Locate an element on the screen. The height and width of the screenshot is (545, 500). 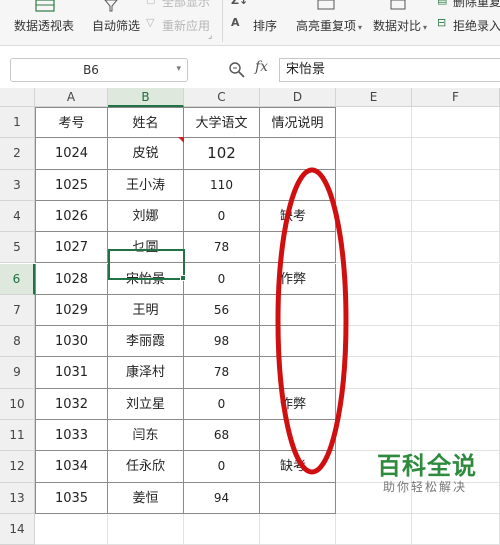
cell-e5 is located at coordinates (374, 248).